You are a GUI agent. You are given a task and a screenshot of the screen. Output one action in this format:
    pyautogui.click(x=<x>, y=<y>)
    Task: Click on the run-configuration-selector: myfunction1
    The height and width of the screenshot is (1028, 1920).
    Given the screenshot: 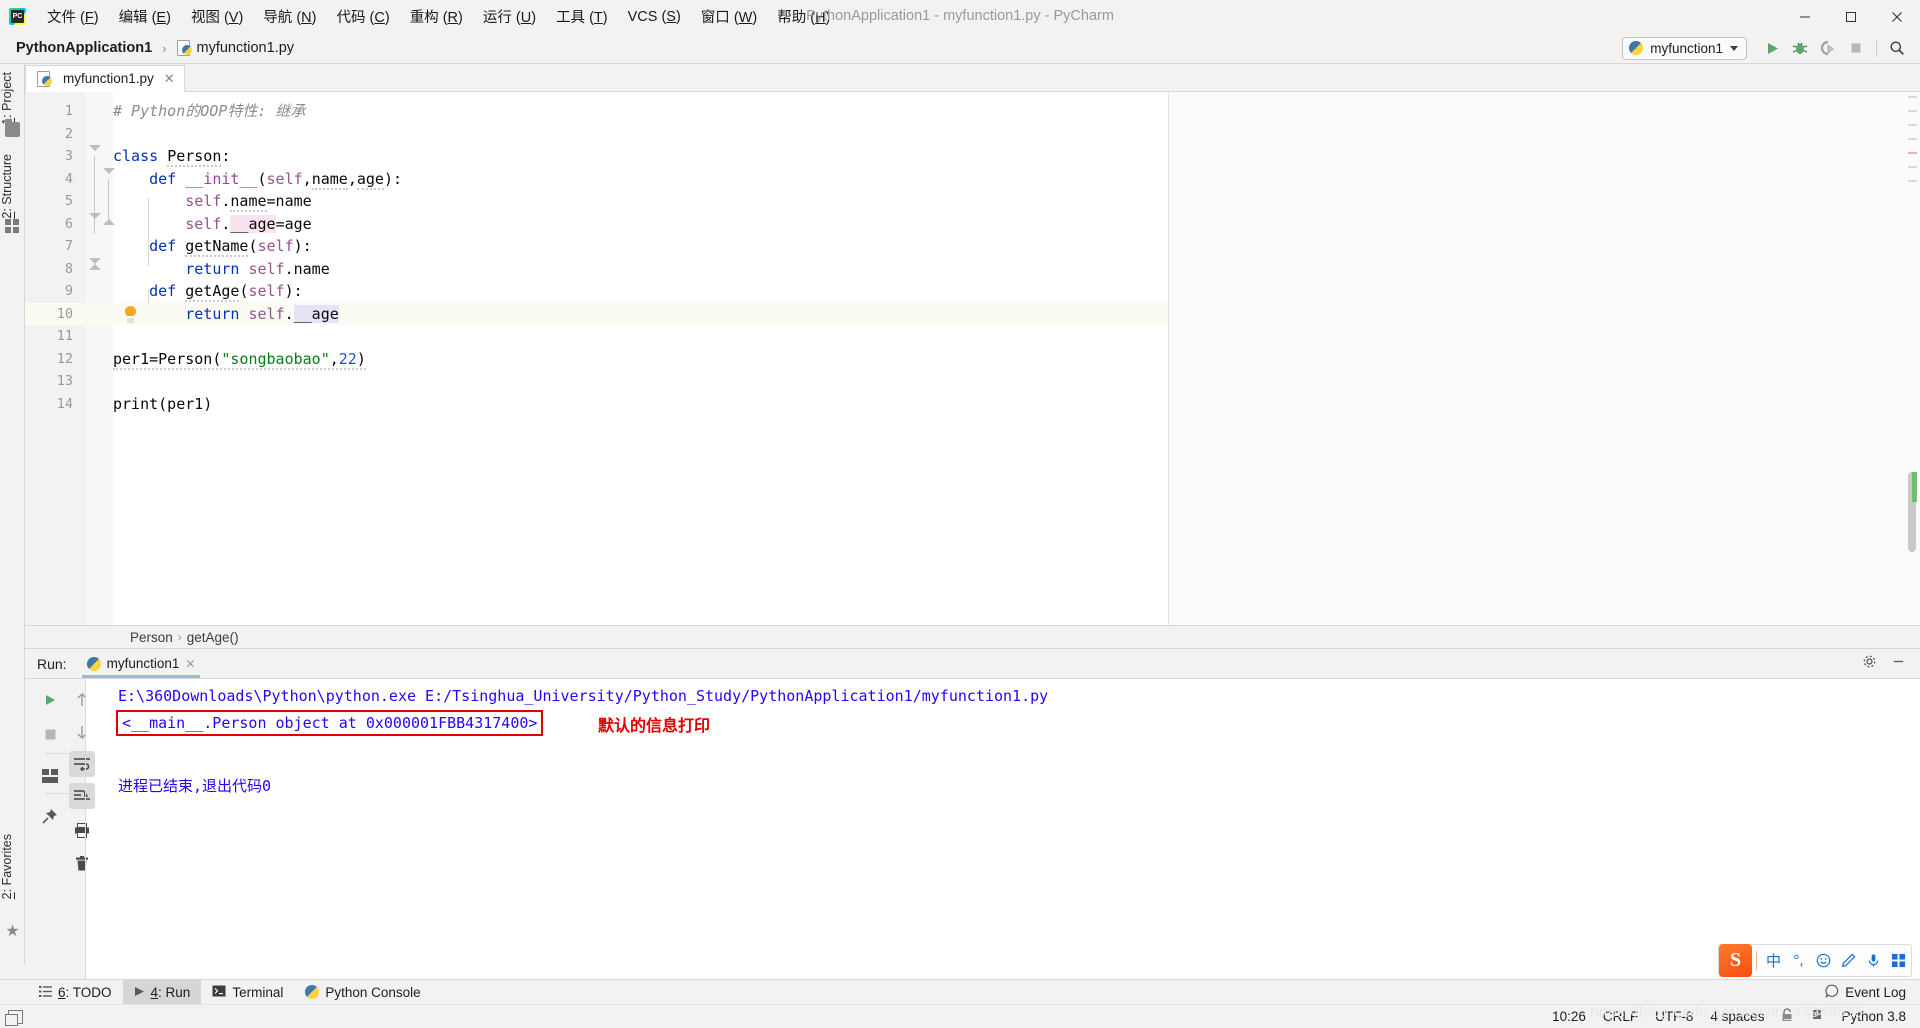 What is the action you would take?
    pyautogui.click(x=1684, y=48)
    